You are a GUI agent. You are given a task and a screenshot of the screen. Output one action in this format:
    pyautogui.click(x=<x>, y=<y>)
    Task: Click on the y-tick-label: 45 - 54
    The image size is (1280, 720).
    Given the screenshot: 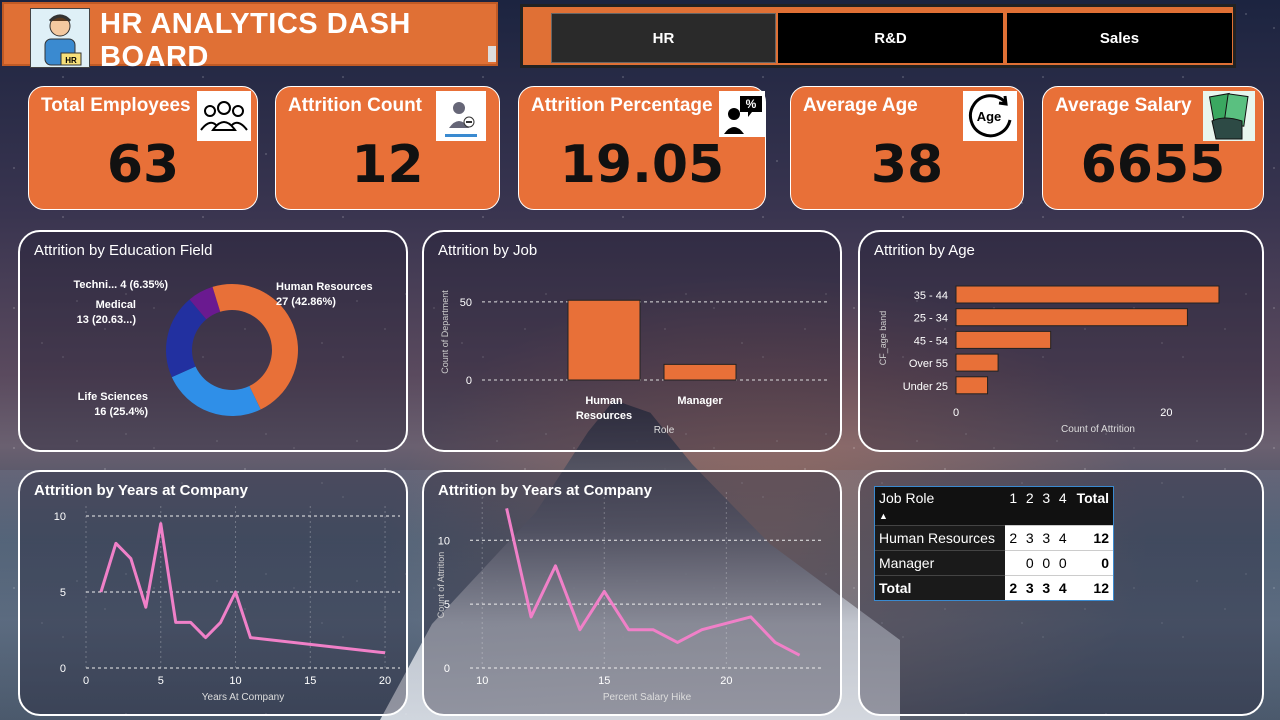 What is the action you would take?
    pyautogui.click(x=931, y=341)
    